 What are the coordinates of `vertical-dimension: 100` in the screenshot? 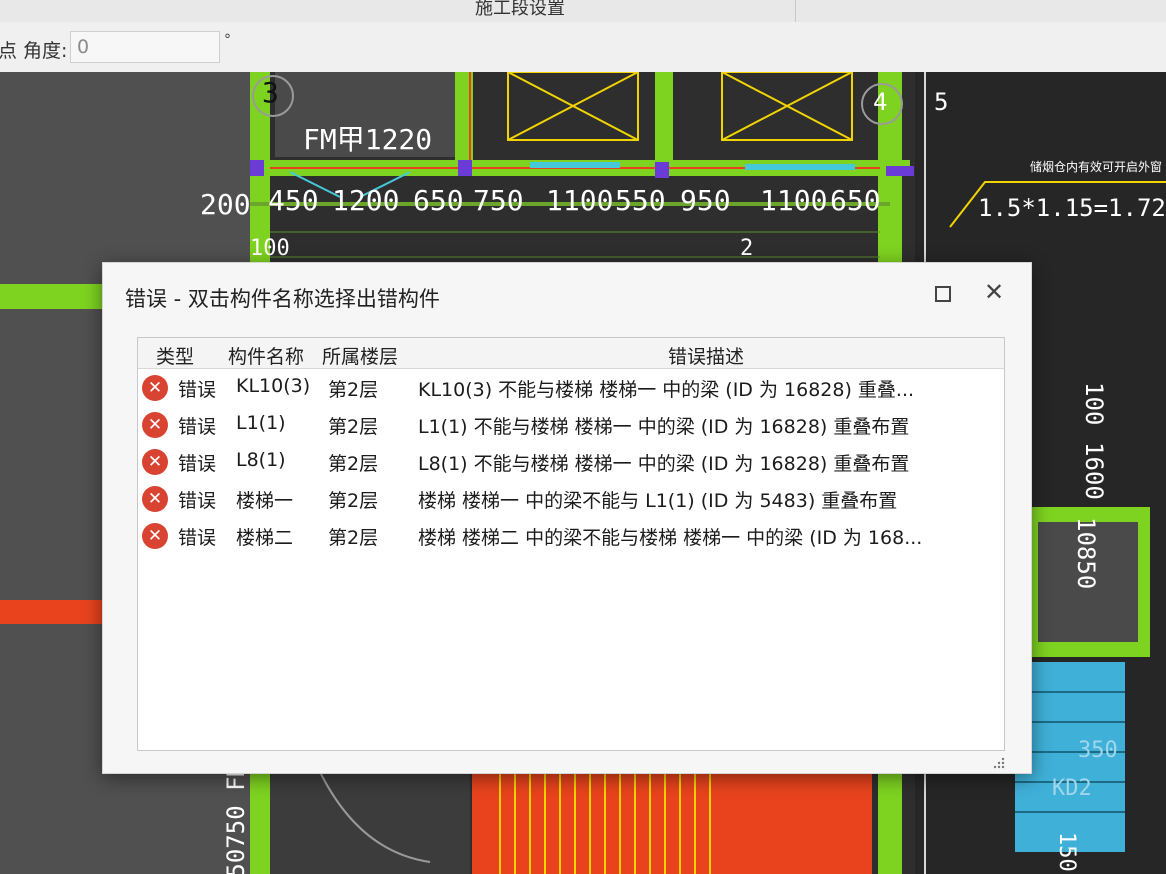 It's located at (1094, 404).